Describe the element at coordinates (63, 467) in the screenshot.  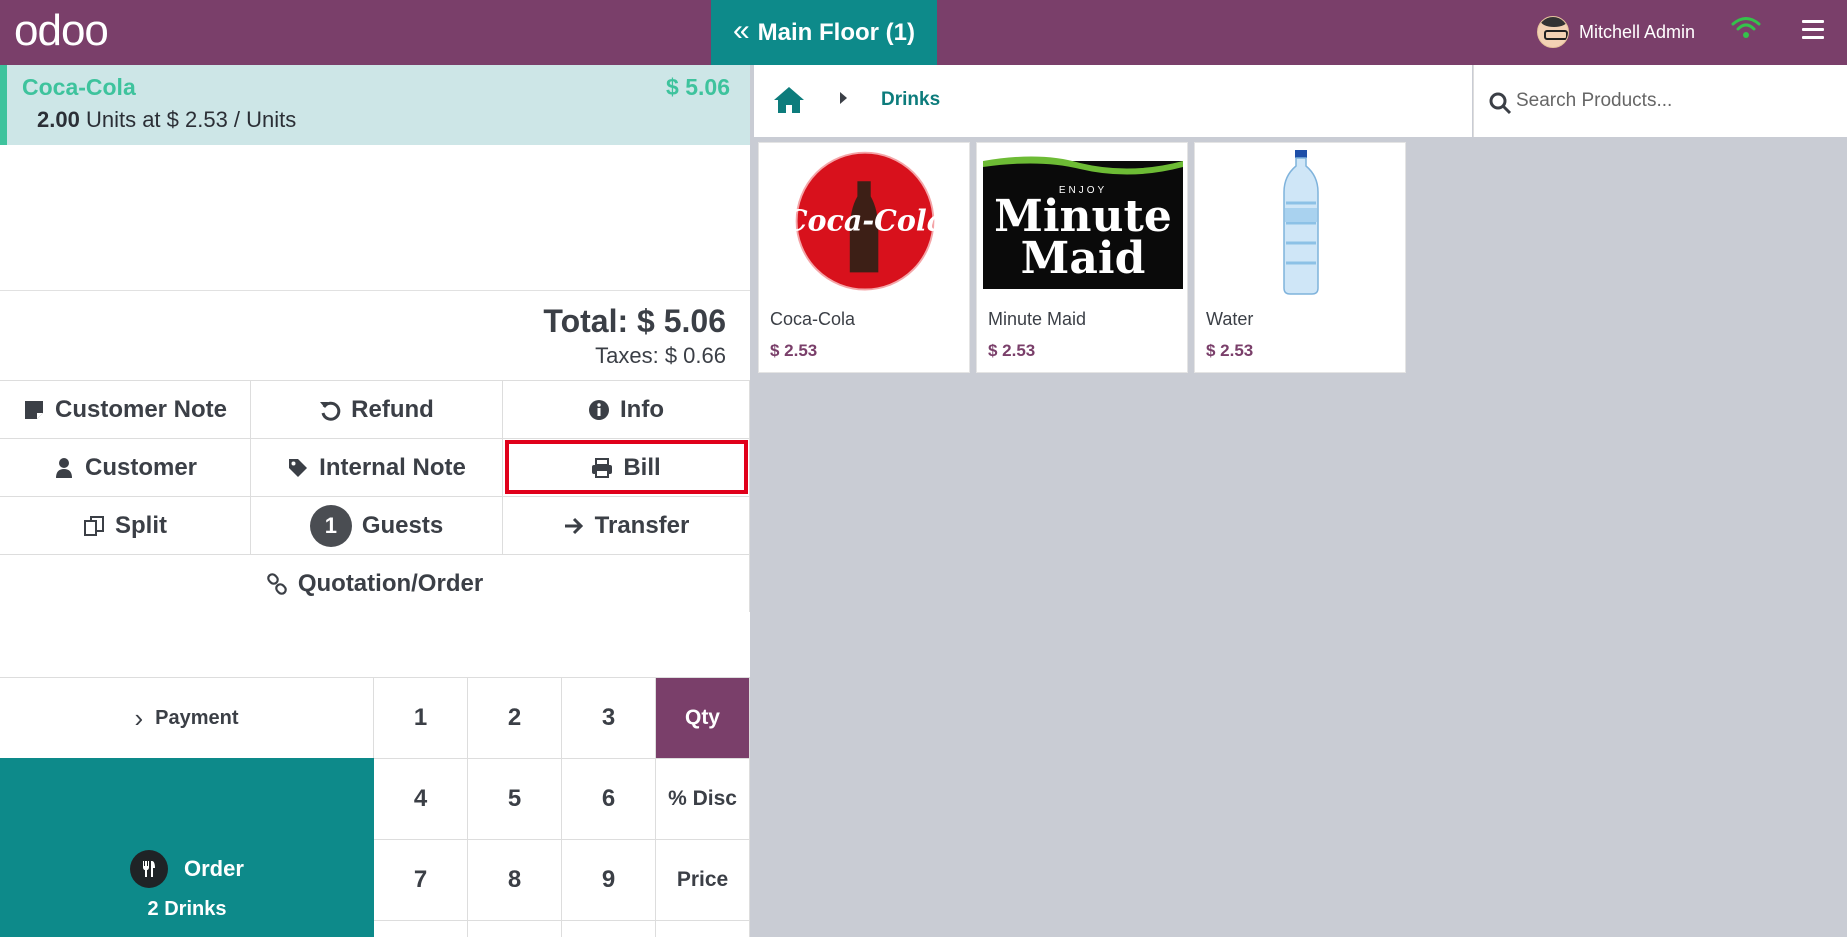
I see `user-icon` at that location.